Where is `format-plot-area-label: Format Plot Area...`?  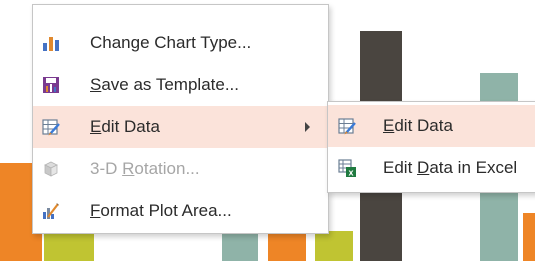
format-plot-area-label: Format Plot Area... is located at coordinates (161, 210).